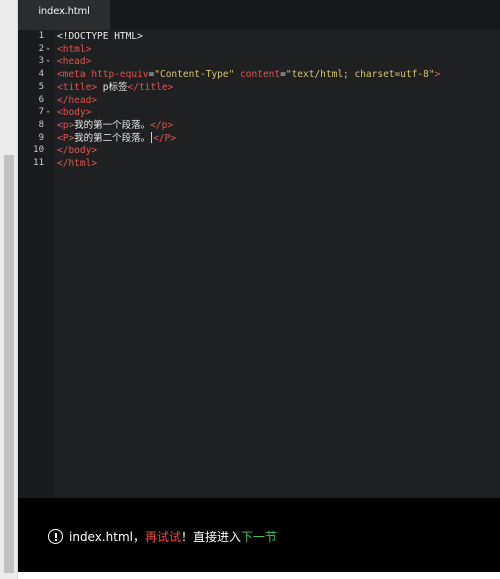  Describe the element at coordinates (217, 537) in the screenshot. I see `direct-enter-text: 直接进入` at that location.